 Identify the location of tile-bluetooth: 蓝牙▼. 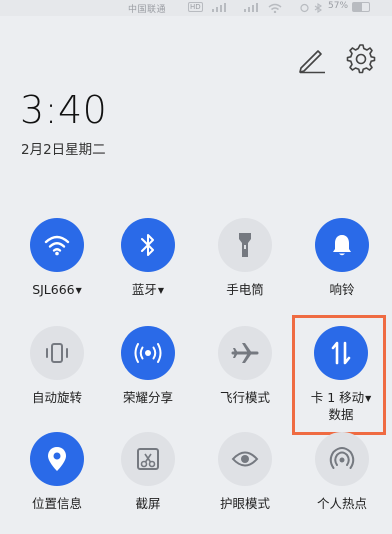
(148, 258).